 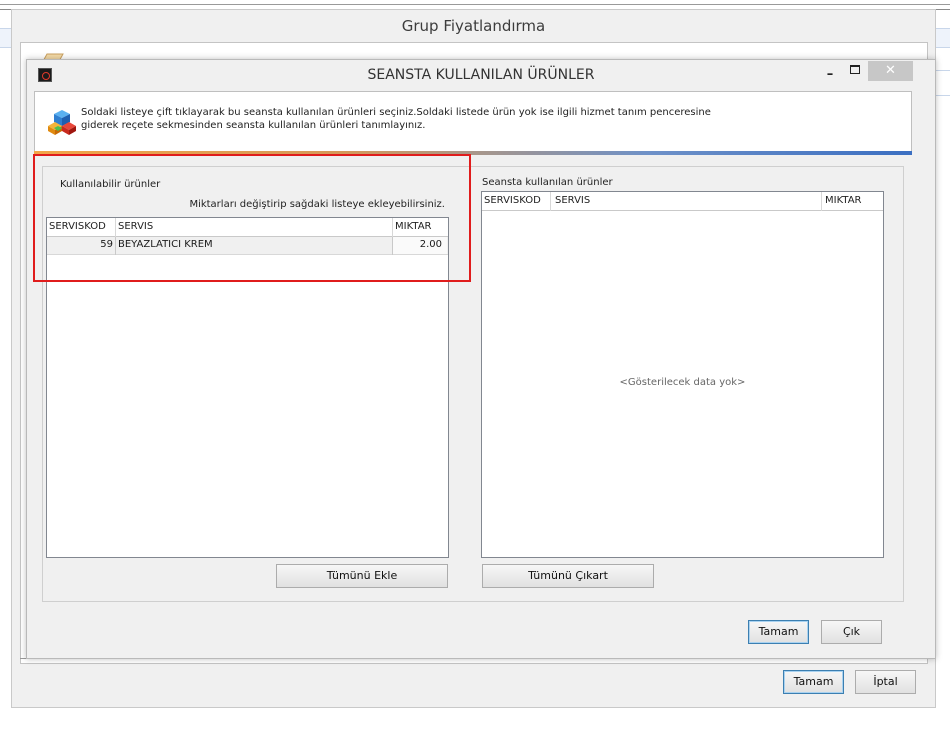 I want to click on highlight-annotation-box, so click(x=252, y=218).